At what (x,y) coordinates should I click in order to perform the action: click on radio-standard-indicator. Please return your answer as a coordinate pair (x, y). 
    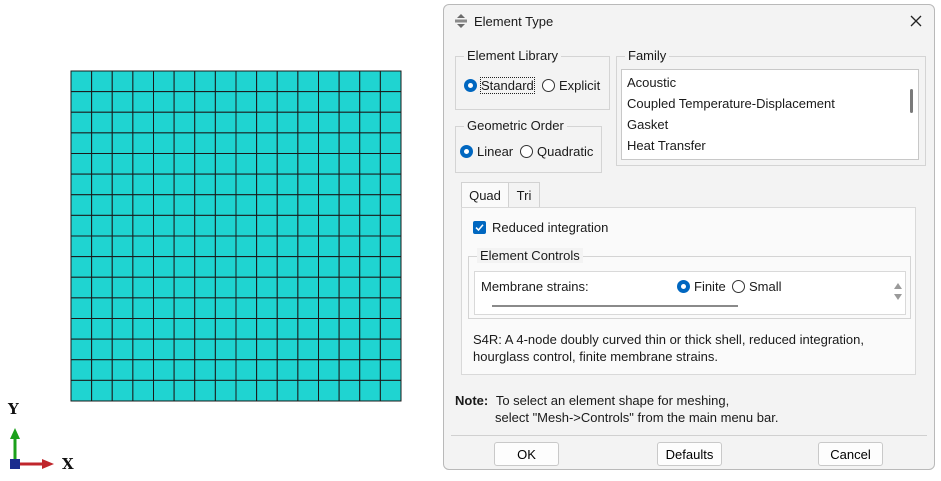
    Looking at the image, I should click on (470, 85).